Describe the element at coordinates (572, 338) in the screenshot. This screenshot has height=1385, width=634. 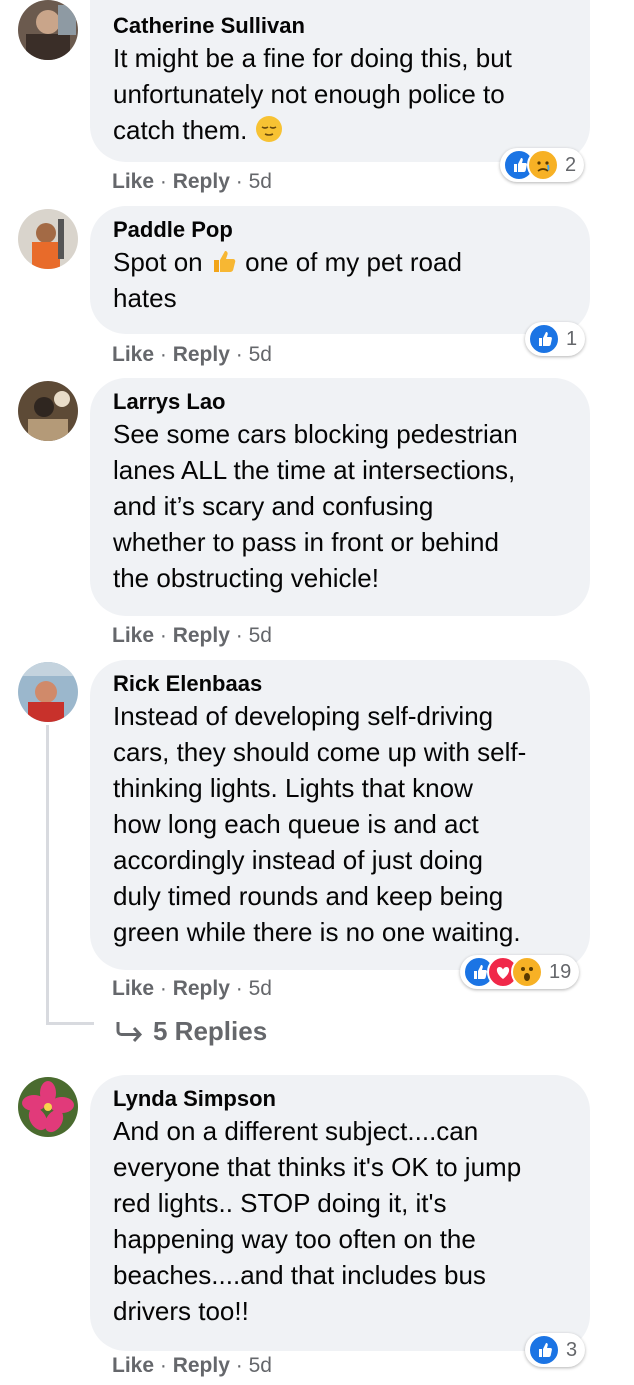
I see `reaction-count: 1` at that location.